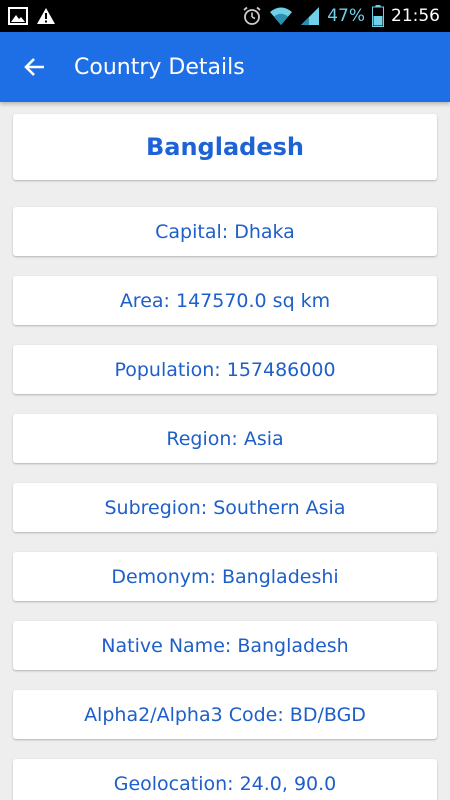 This screenshot has width=450, height=800. I want to click on back-button, so click(35, 67).